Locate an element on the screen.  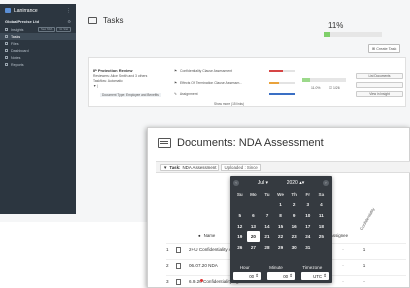
create-task-button: ⊞ Create Task is located at coordinates (384, 48).